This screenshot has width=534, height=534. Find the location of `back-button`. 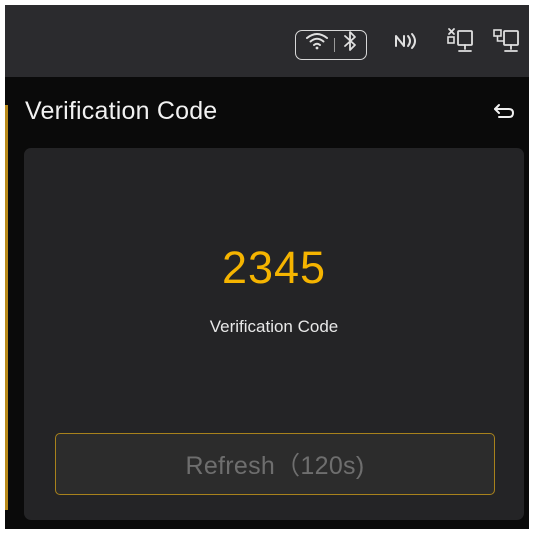

back-button is located at coordinates (504, 112).